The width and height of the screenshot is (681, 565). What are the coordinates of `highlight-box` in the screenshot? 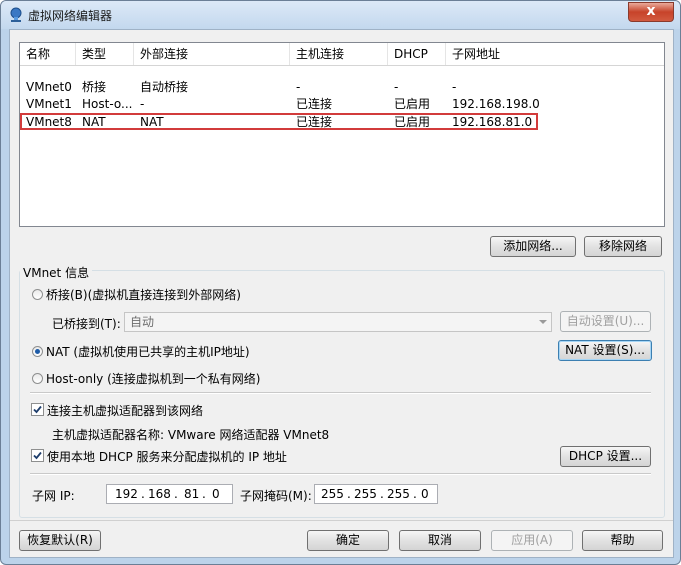 It's located at (279, 121).